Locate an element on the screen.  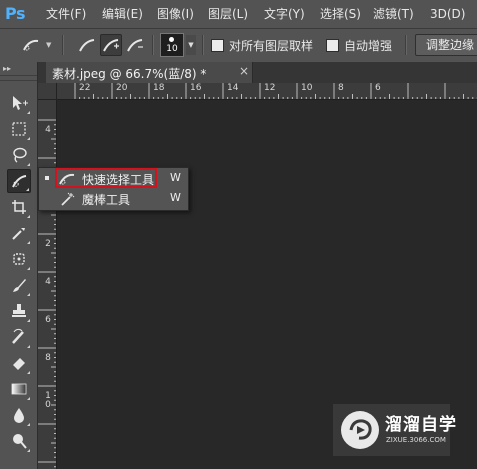
close-icon: × is located at coordinates (244, 71).